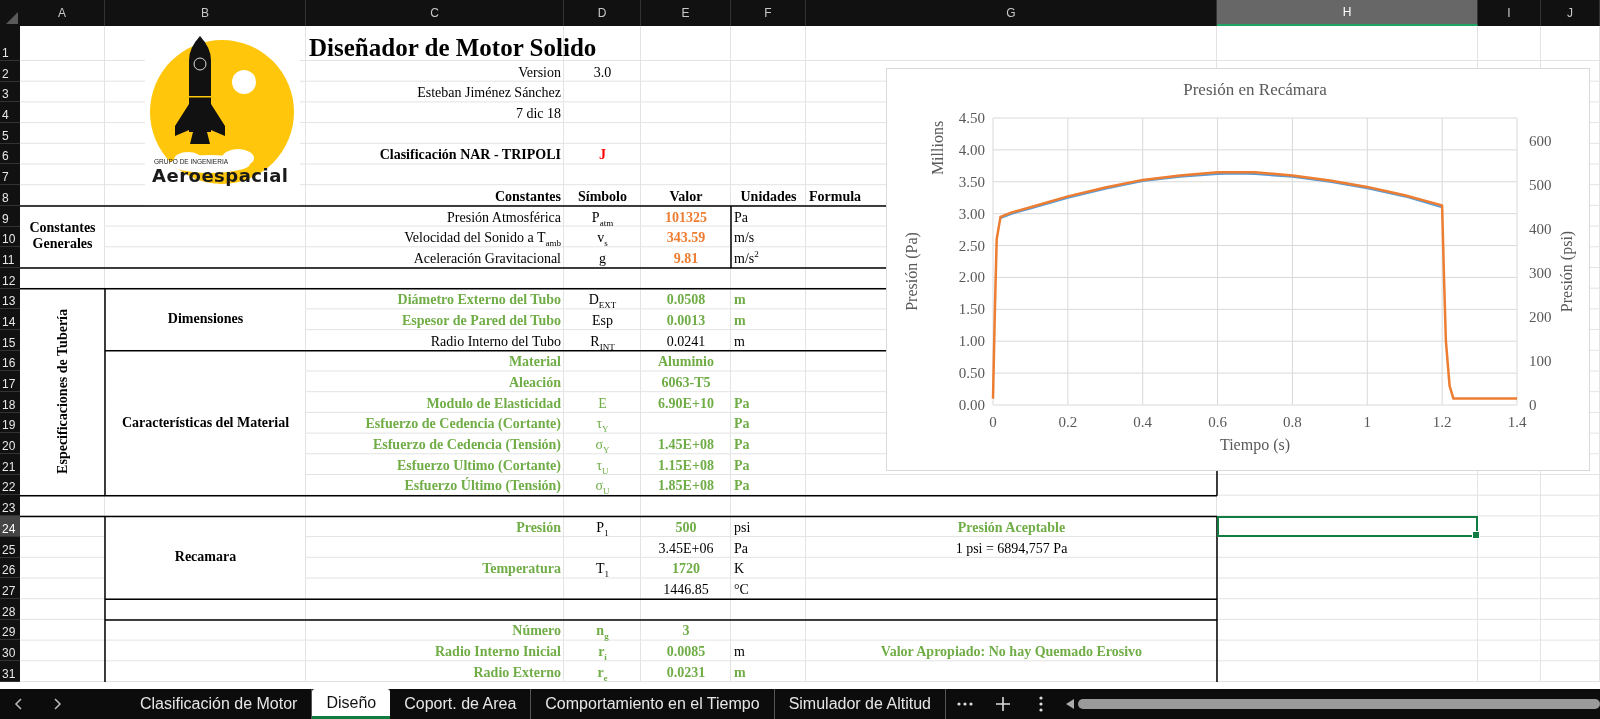  What do you see at coordinates (1011, 651) in the screenshot?
I see `note-text: Valor Apropiado: No hay Quemado Erosivo` at bounding box center [1011, 651].